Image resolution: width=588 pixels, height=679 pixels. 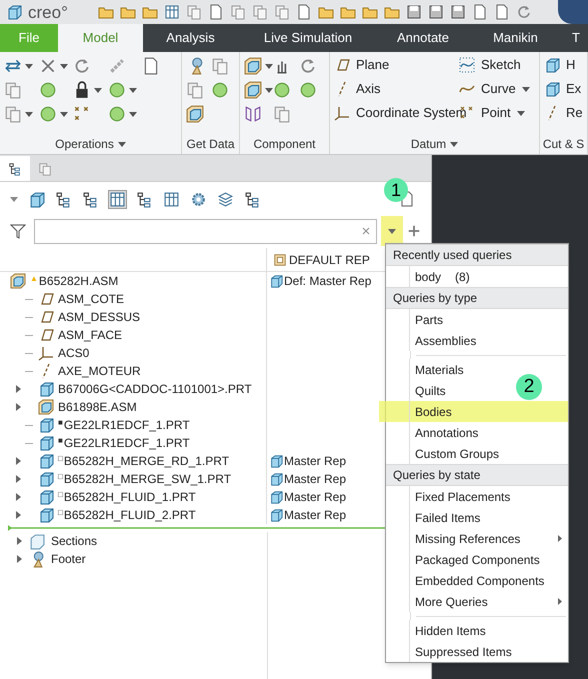 I want to click on paste-icon, so click(x=13, y=114).